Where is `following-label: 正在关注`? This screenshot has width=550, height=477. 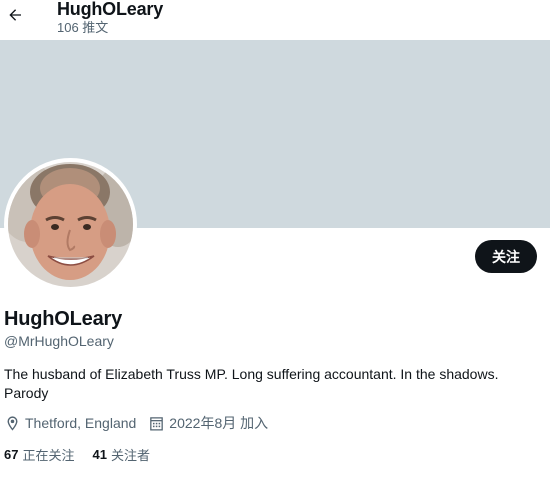 following-label: 正在关注 is located at coordinates (48, 455).